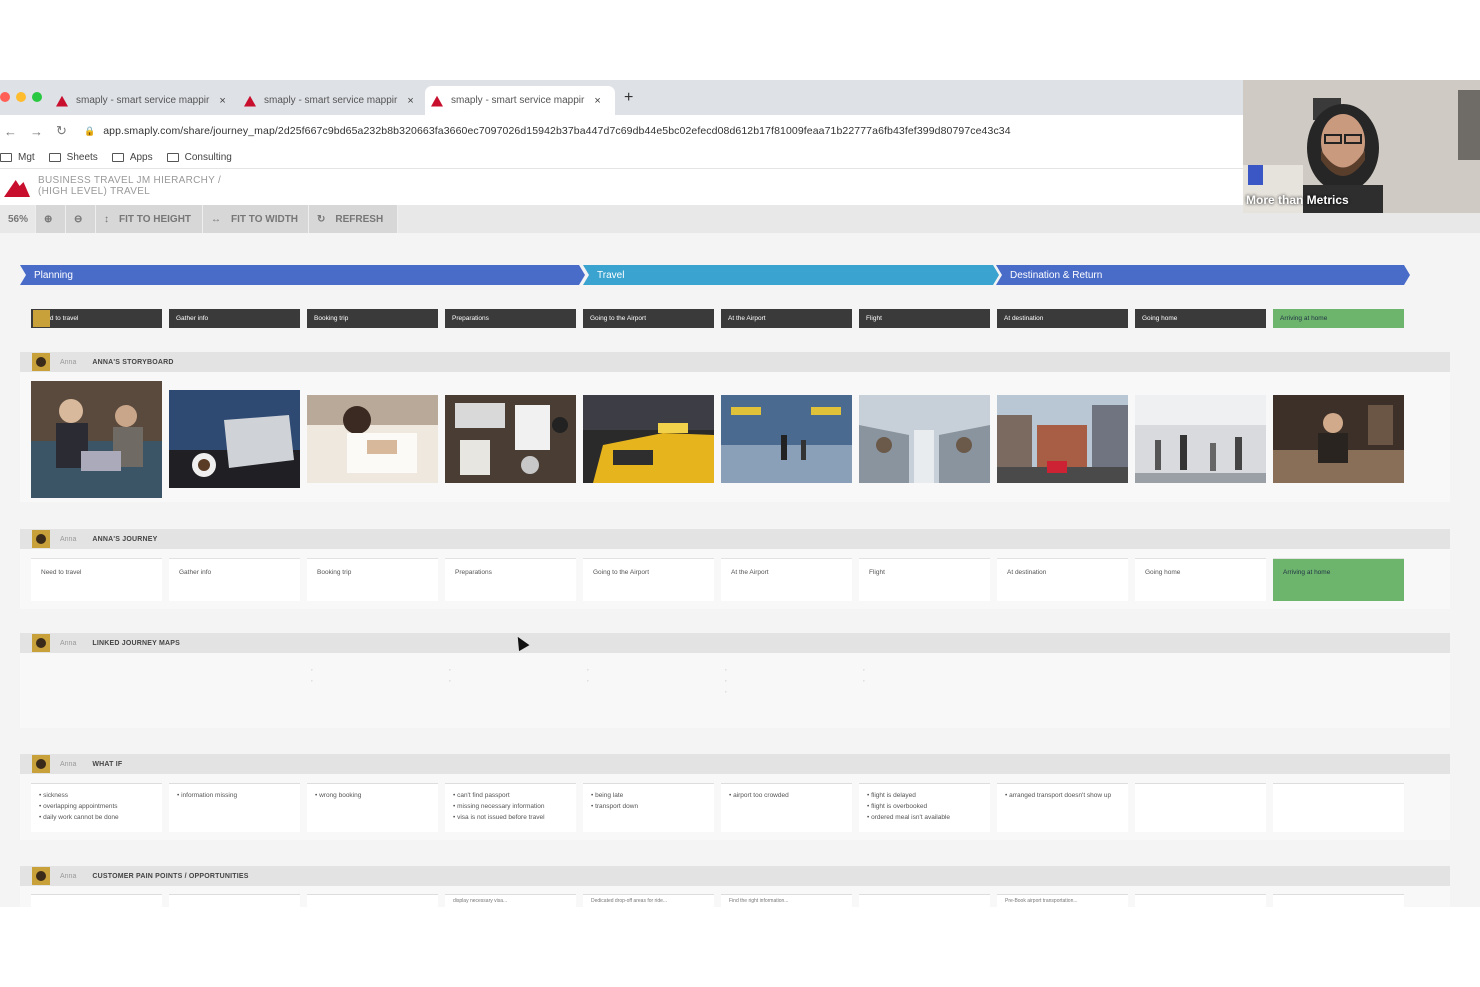  Describe the element at coordinates (1062, 318) in the screenshot. I see `step-header: At destination` at that location.